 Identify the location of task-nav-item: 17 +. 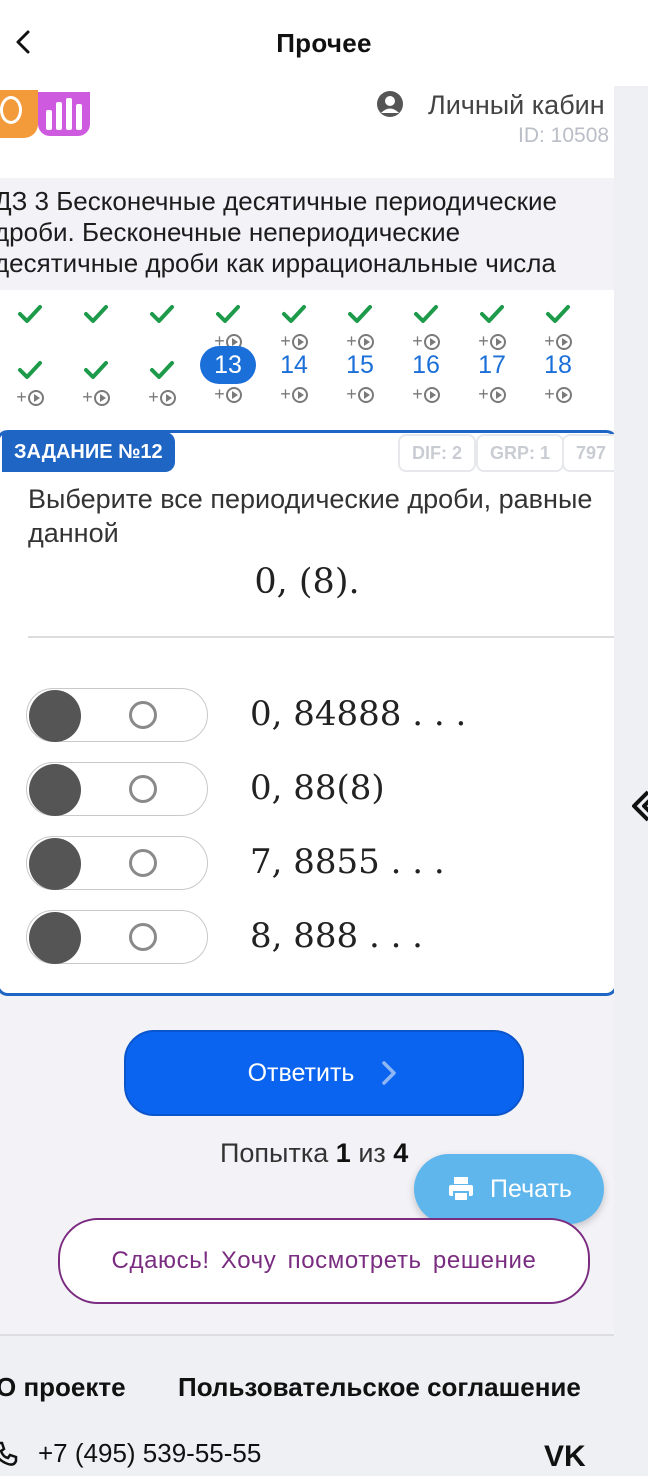
(492, 375).